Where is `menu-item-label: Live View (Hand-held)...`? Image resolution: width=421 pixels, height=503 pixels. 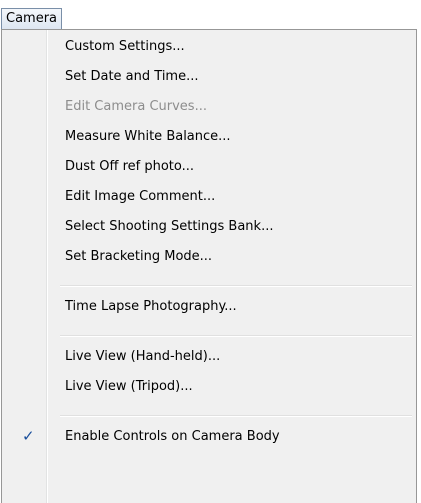 menu-item-label: Live View (Hand-held)... is located at coordinates (143, 356).